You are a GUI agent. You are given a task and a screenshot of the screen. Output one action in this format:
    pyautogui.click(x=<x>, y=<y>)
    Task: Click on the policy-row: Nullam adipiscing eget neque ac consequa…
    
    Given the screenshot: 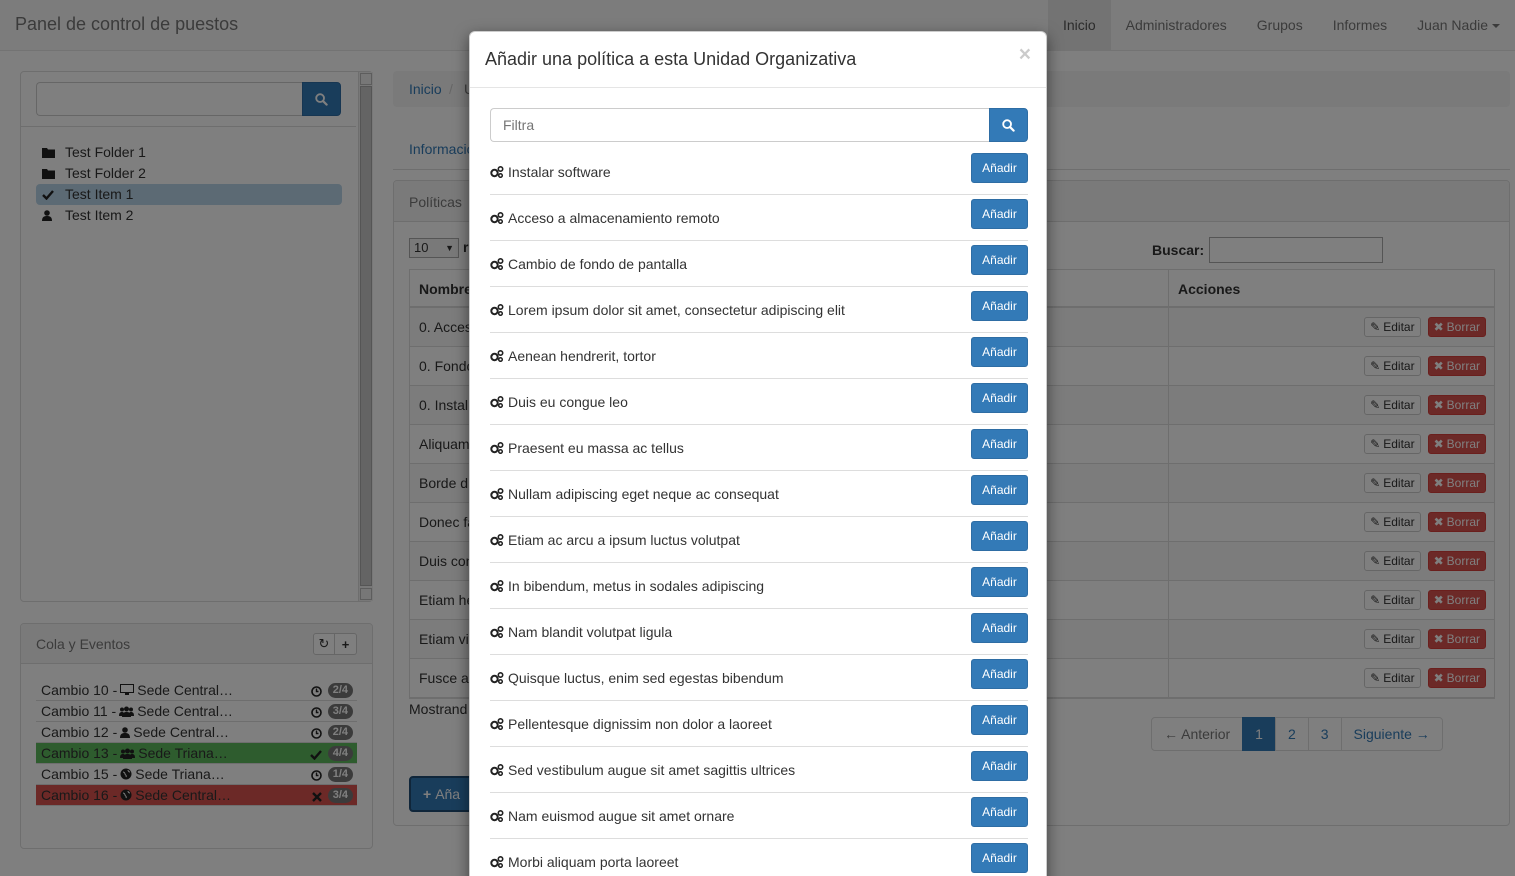 What is the action you would take?
    pyautogui.click(x=759, y=494)
    